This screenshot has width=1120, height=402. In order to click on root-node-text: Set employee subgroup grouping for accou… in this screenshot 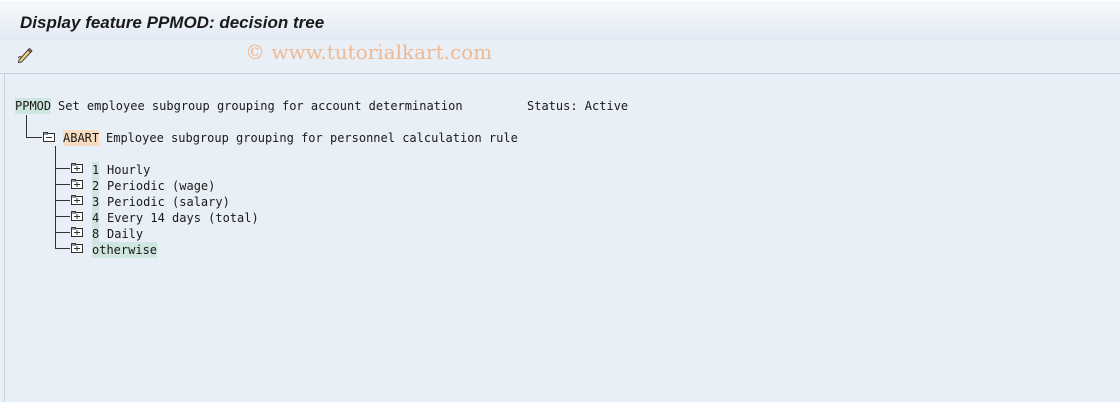, I will do `click(260, 106)`.